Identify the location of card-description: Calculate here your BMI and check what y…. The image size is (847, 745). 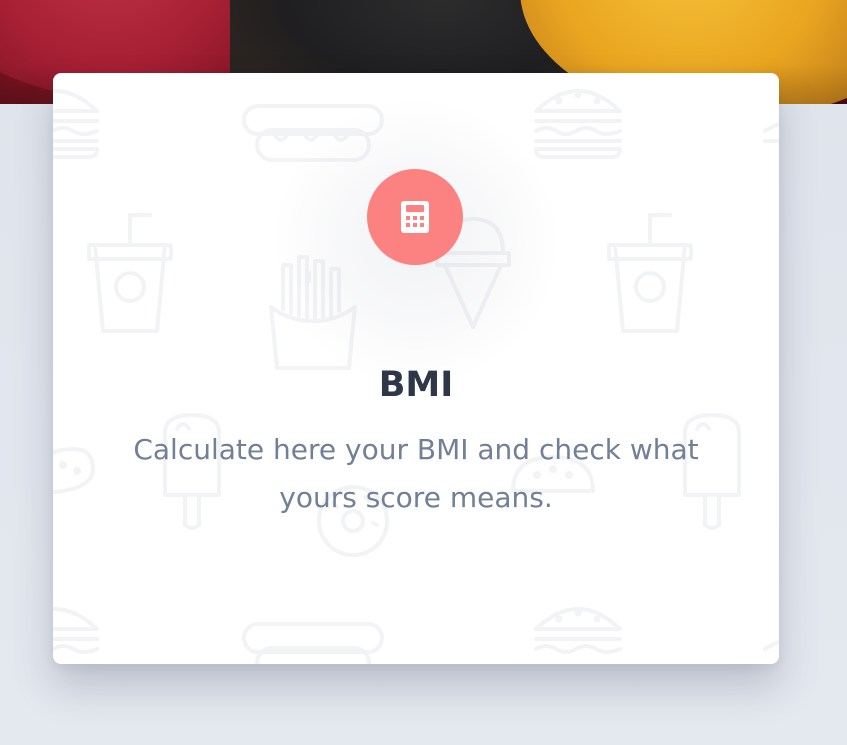
(416, 473).